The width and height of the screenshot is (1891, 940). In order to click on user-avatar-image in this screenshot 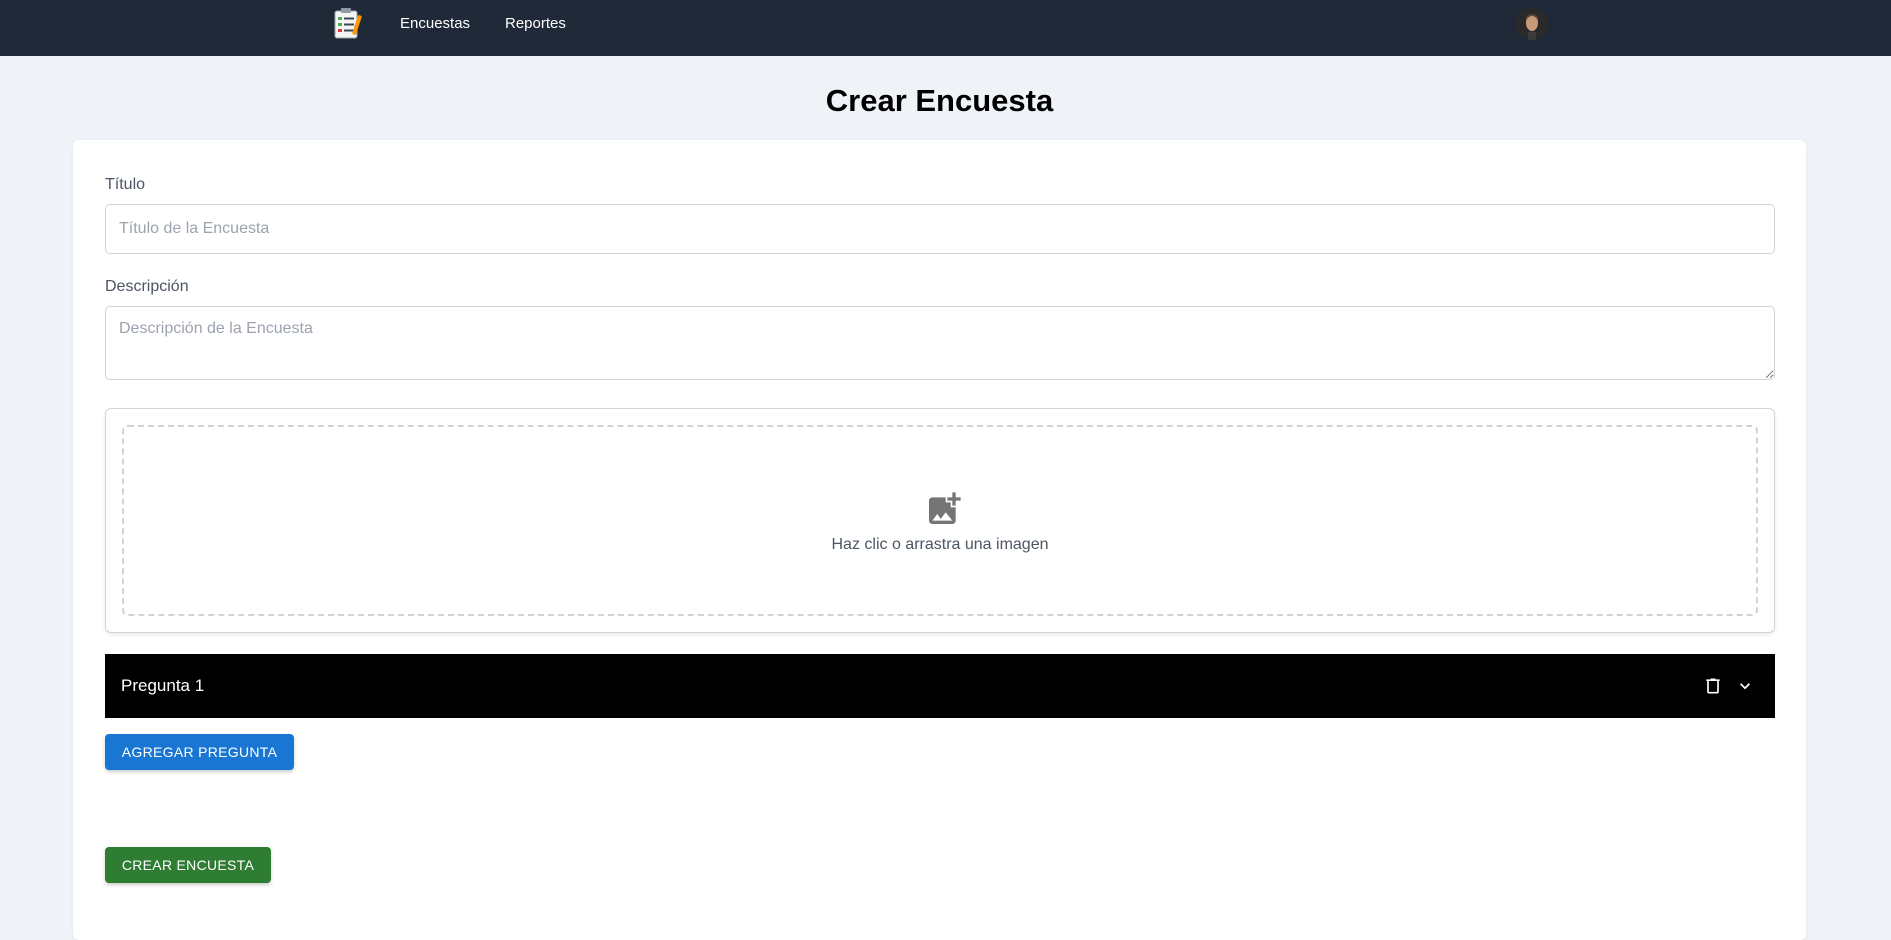, I will do `click(1532, 24)`.